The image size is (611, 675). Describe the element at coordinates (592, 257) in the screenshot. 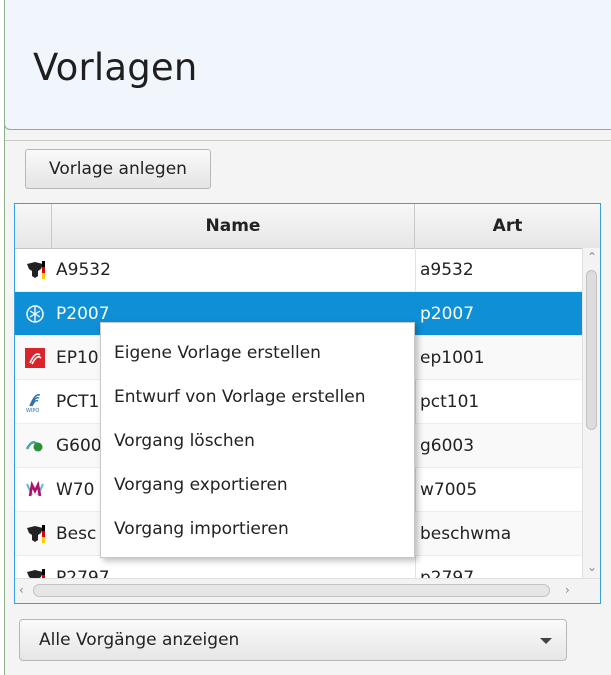

I see `scroll-up-icon: ⌃` at that location.